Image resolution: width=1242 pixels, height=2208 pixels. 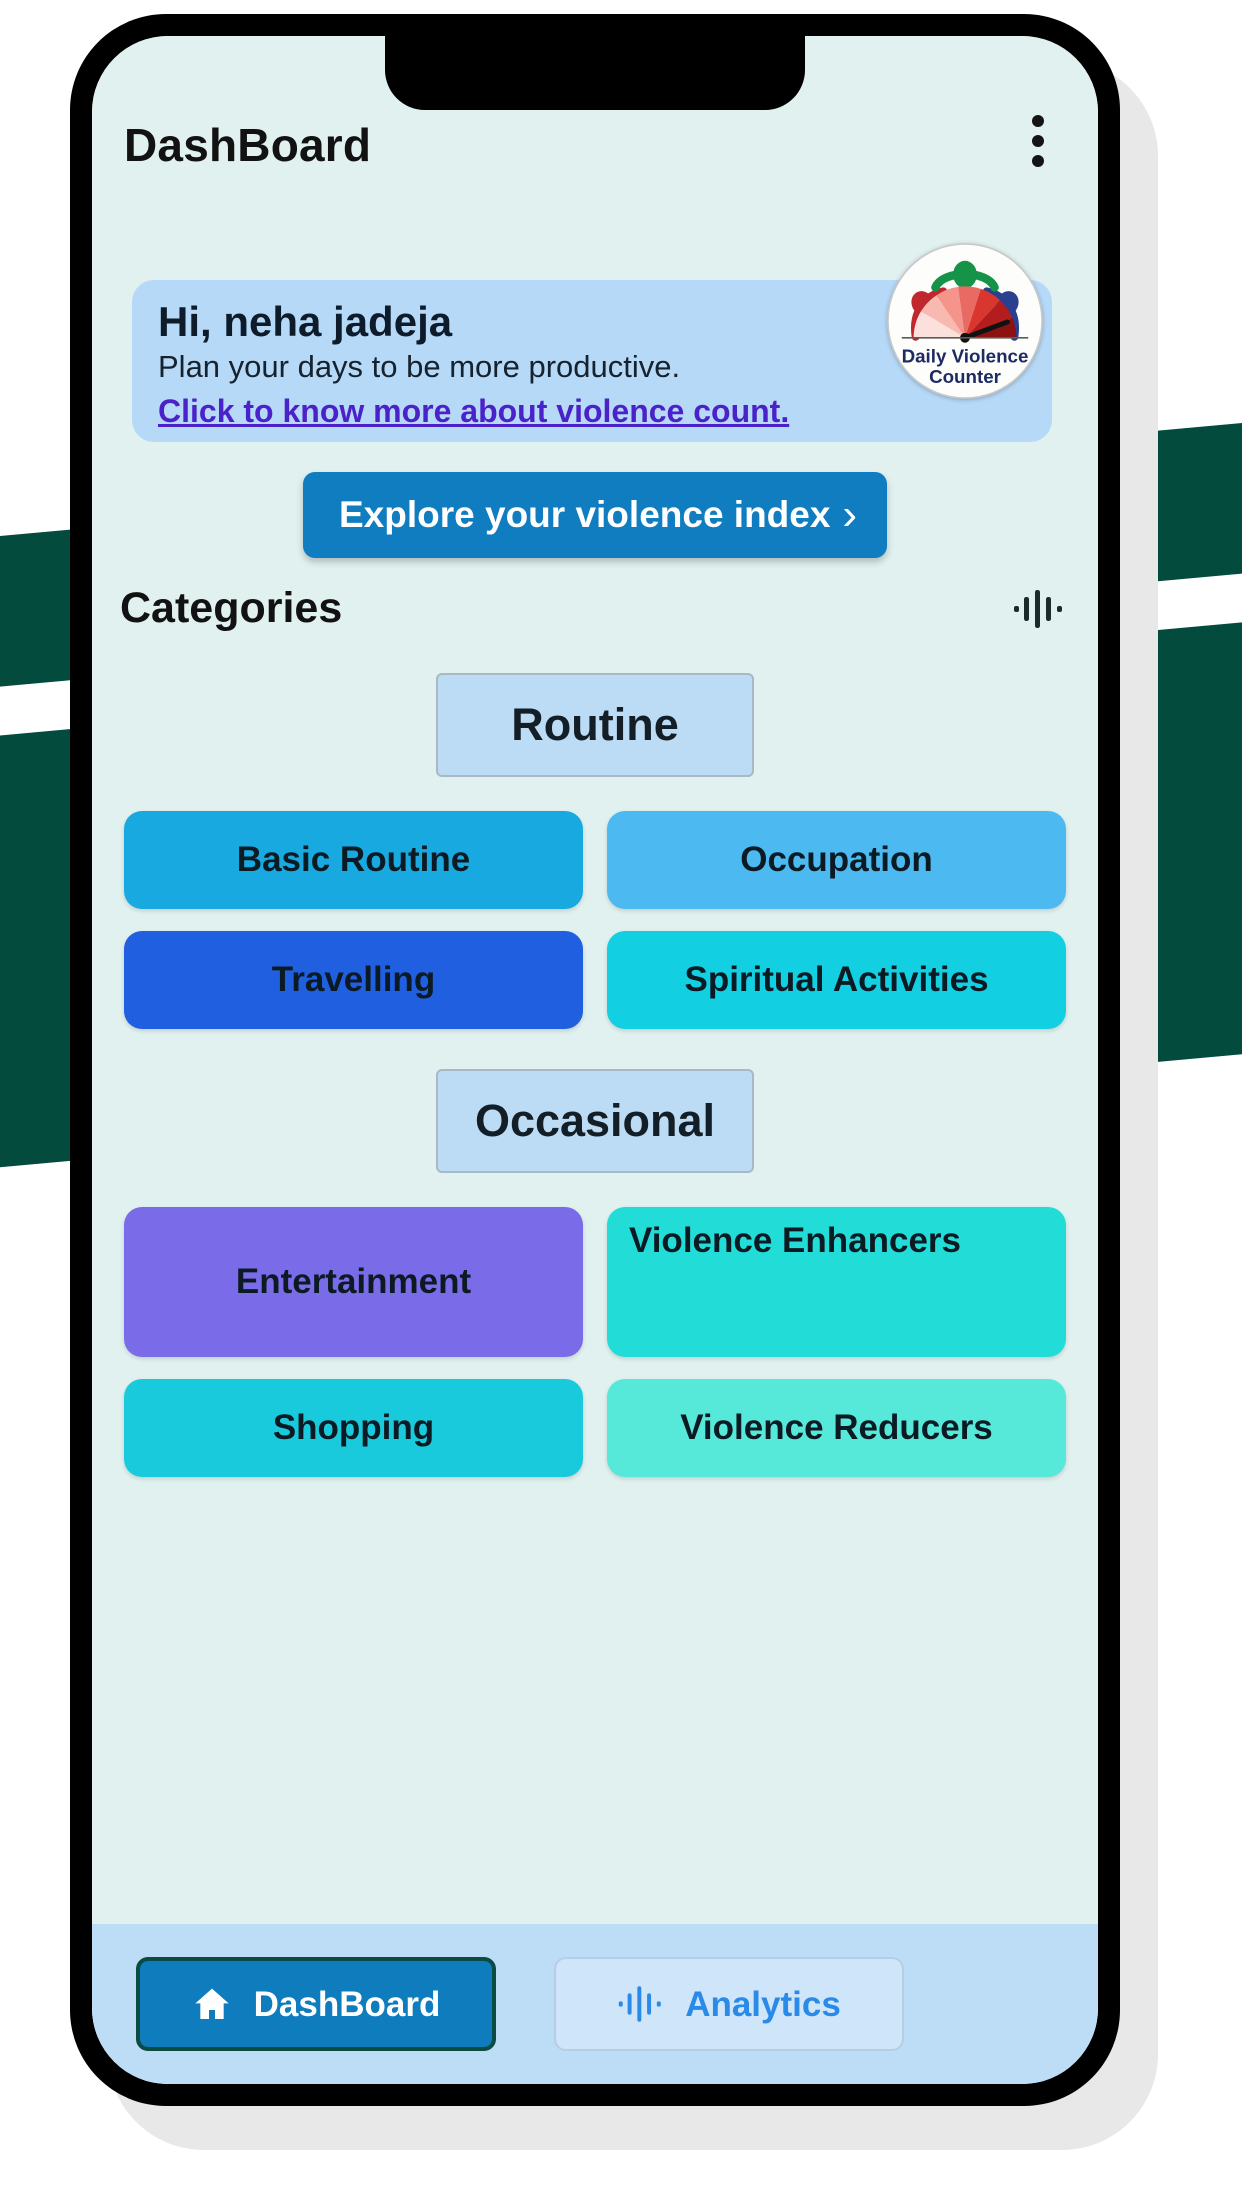 I want to click on page-title: DashBoard, so click(x=248, y=145).